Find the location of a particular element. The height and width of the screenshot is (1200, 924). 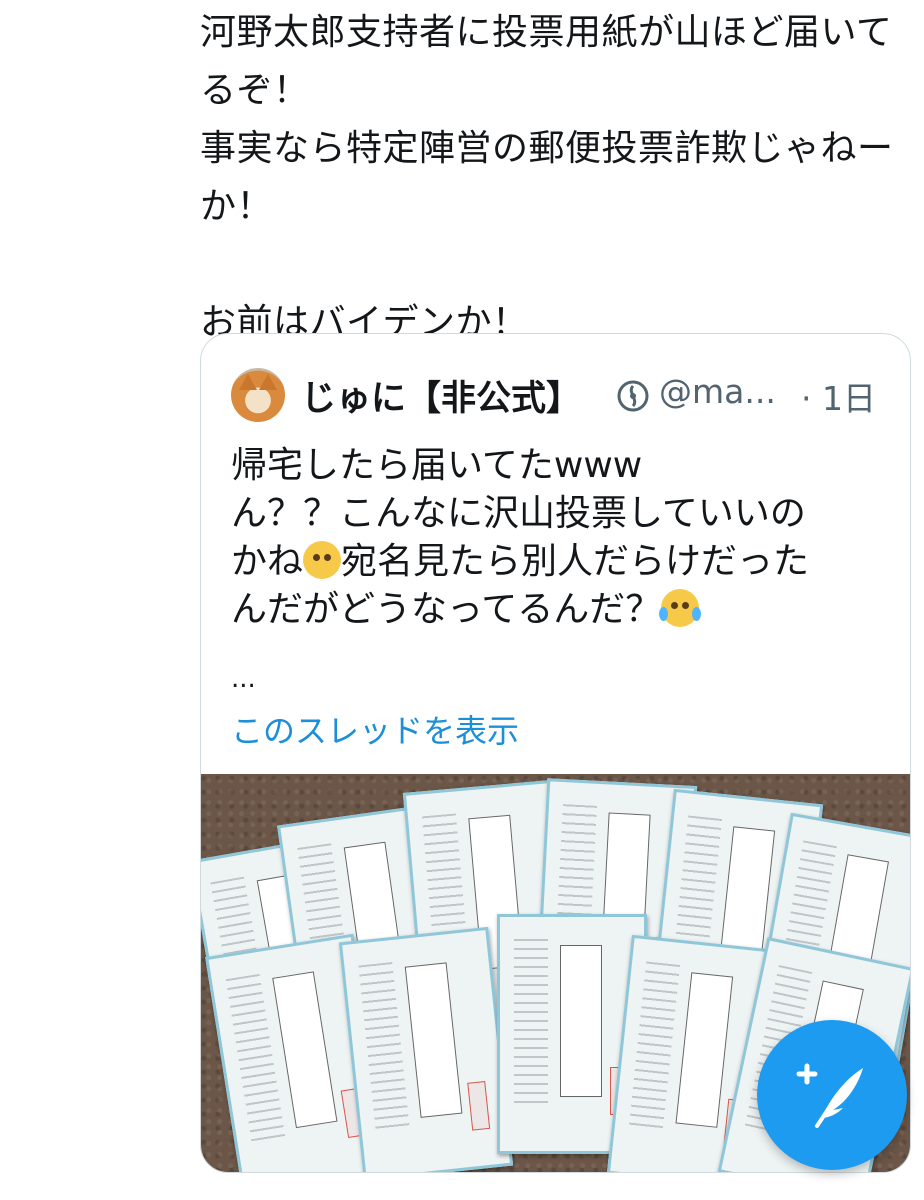

ballot-paper is located at coordinates (426, 1049).